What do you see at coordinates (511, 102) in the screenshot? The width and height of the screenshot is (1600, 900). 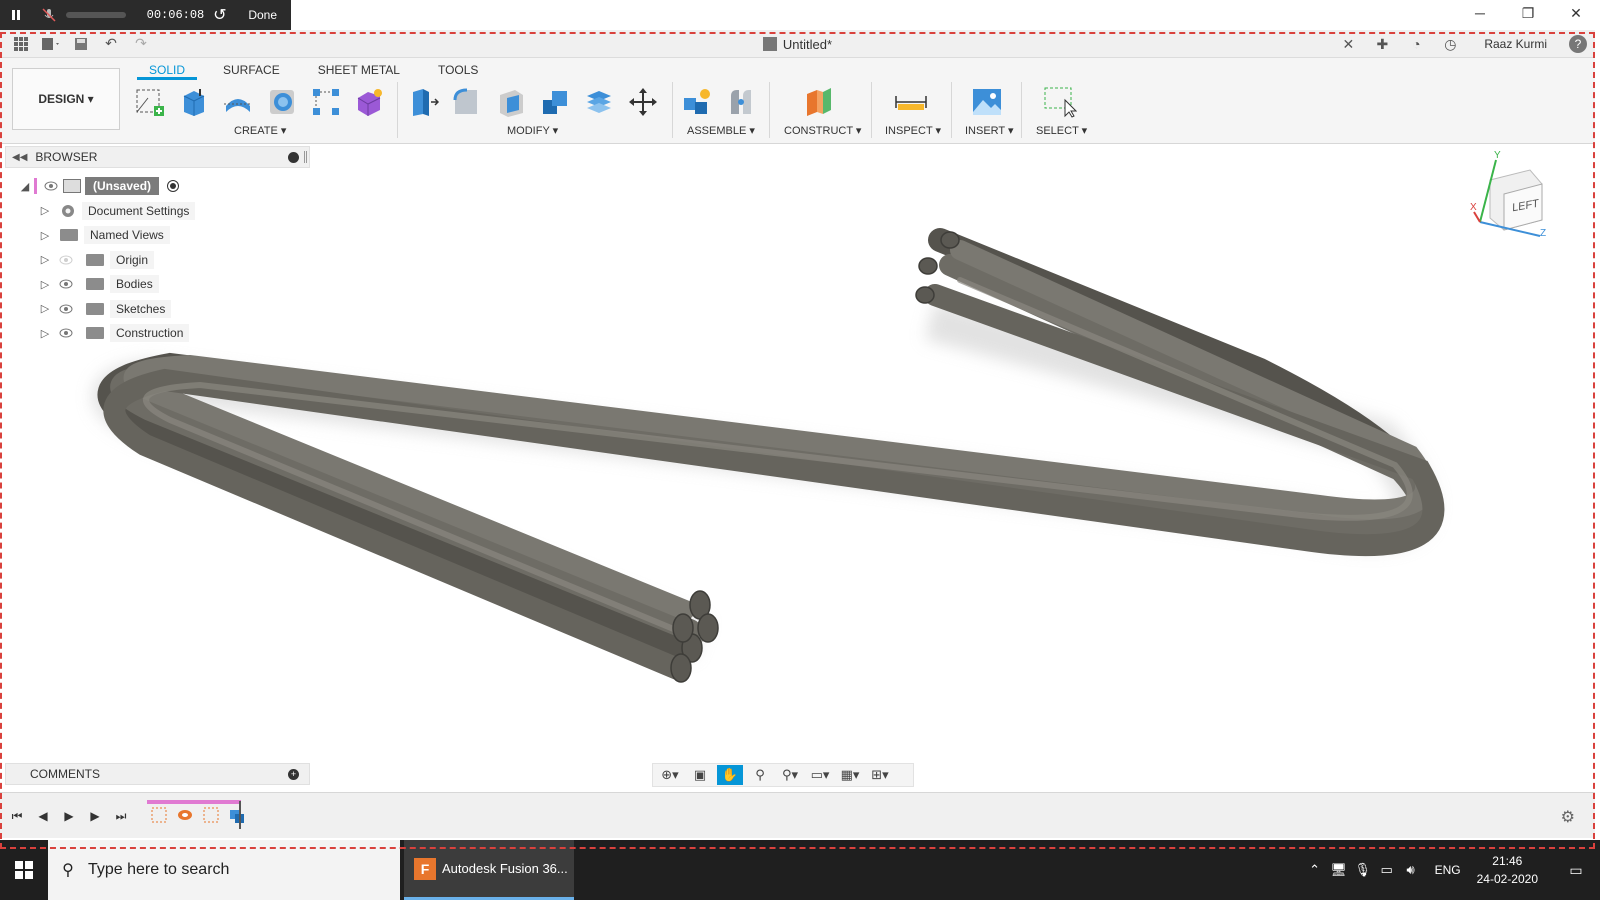 I see `shell-icon` at bounding box center [511, 102].